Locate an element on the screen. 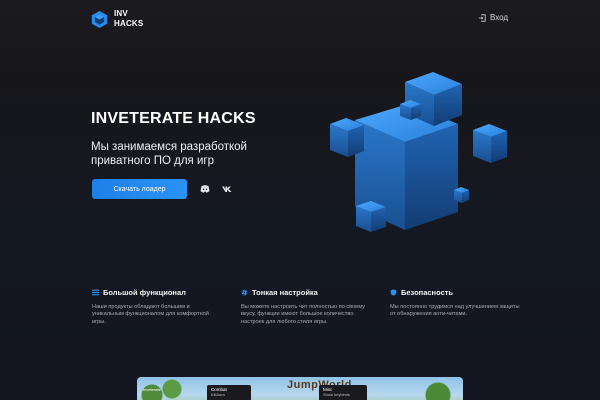  preview-panel-item: KillAura is located at coordinates (218, 394).